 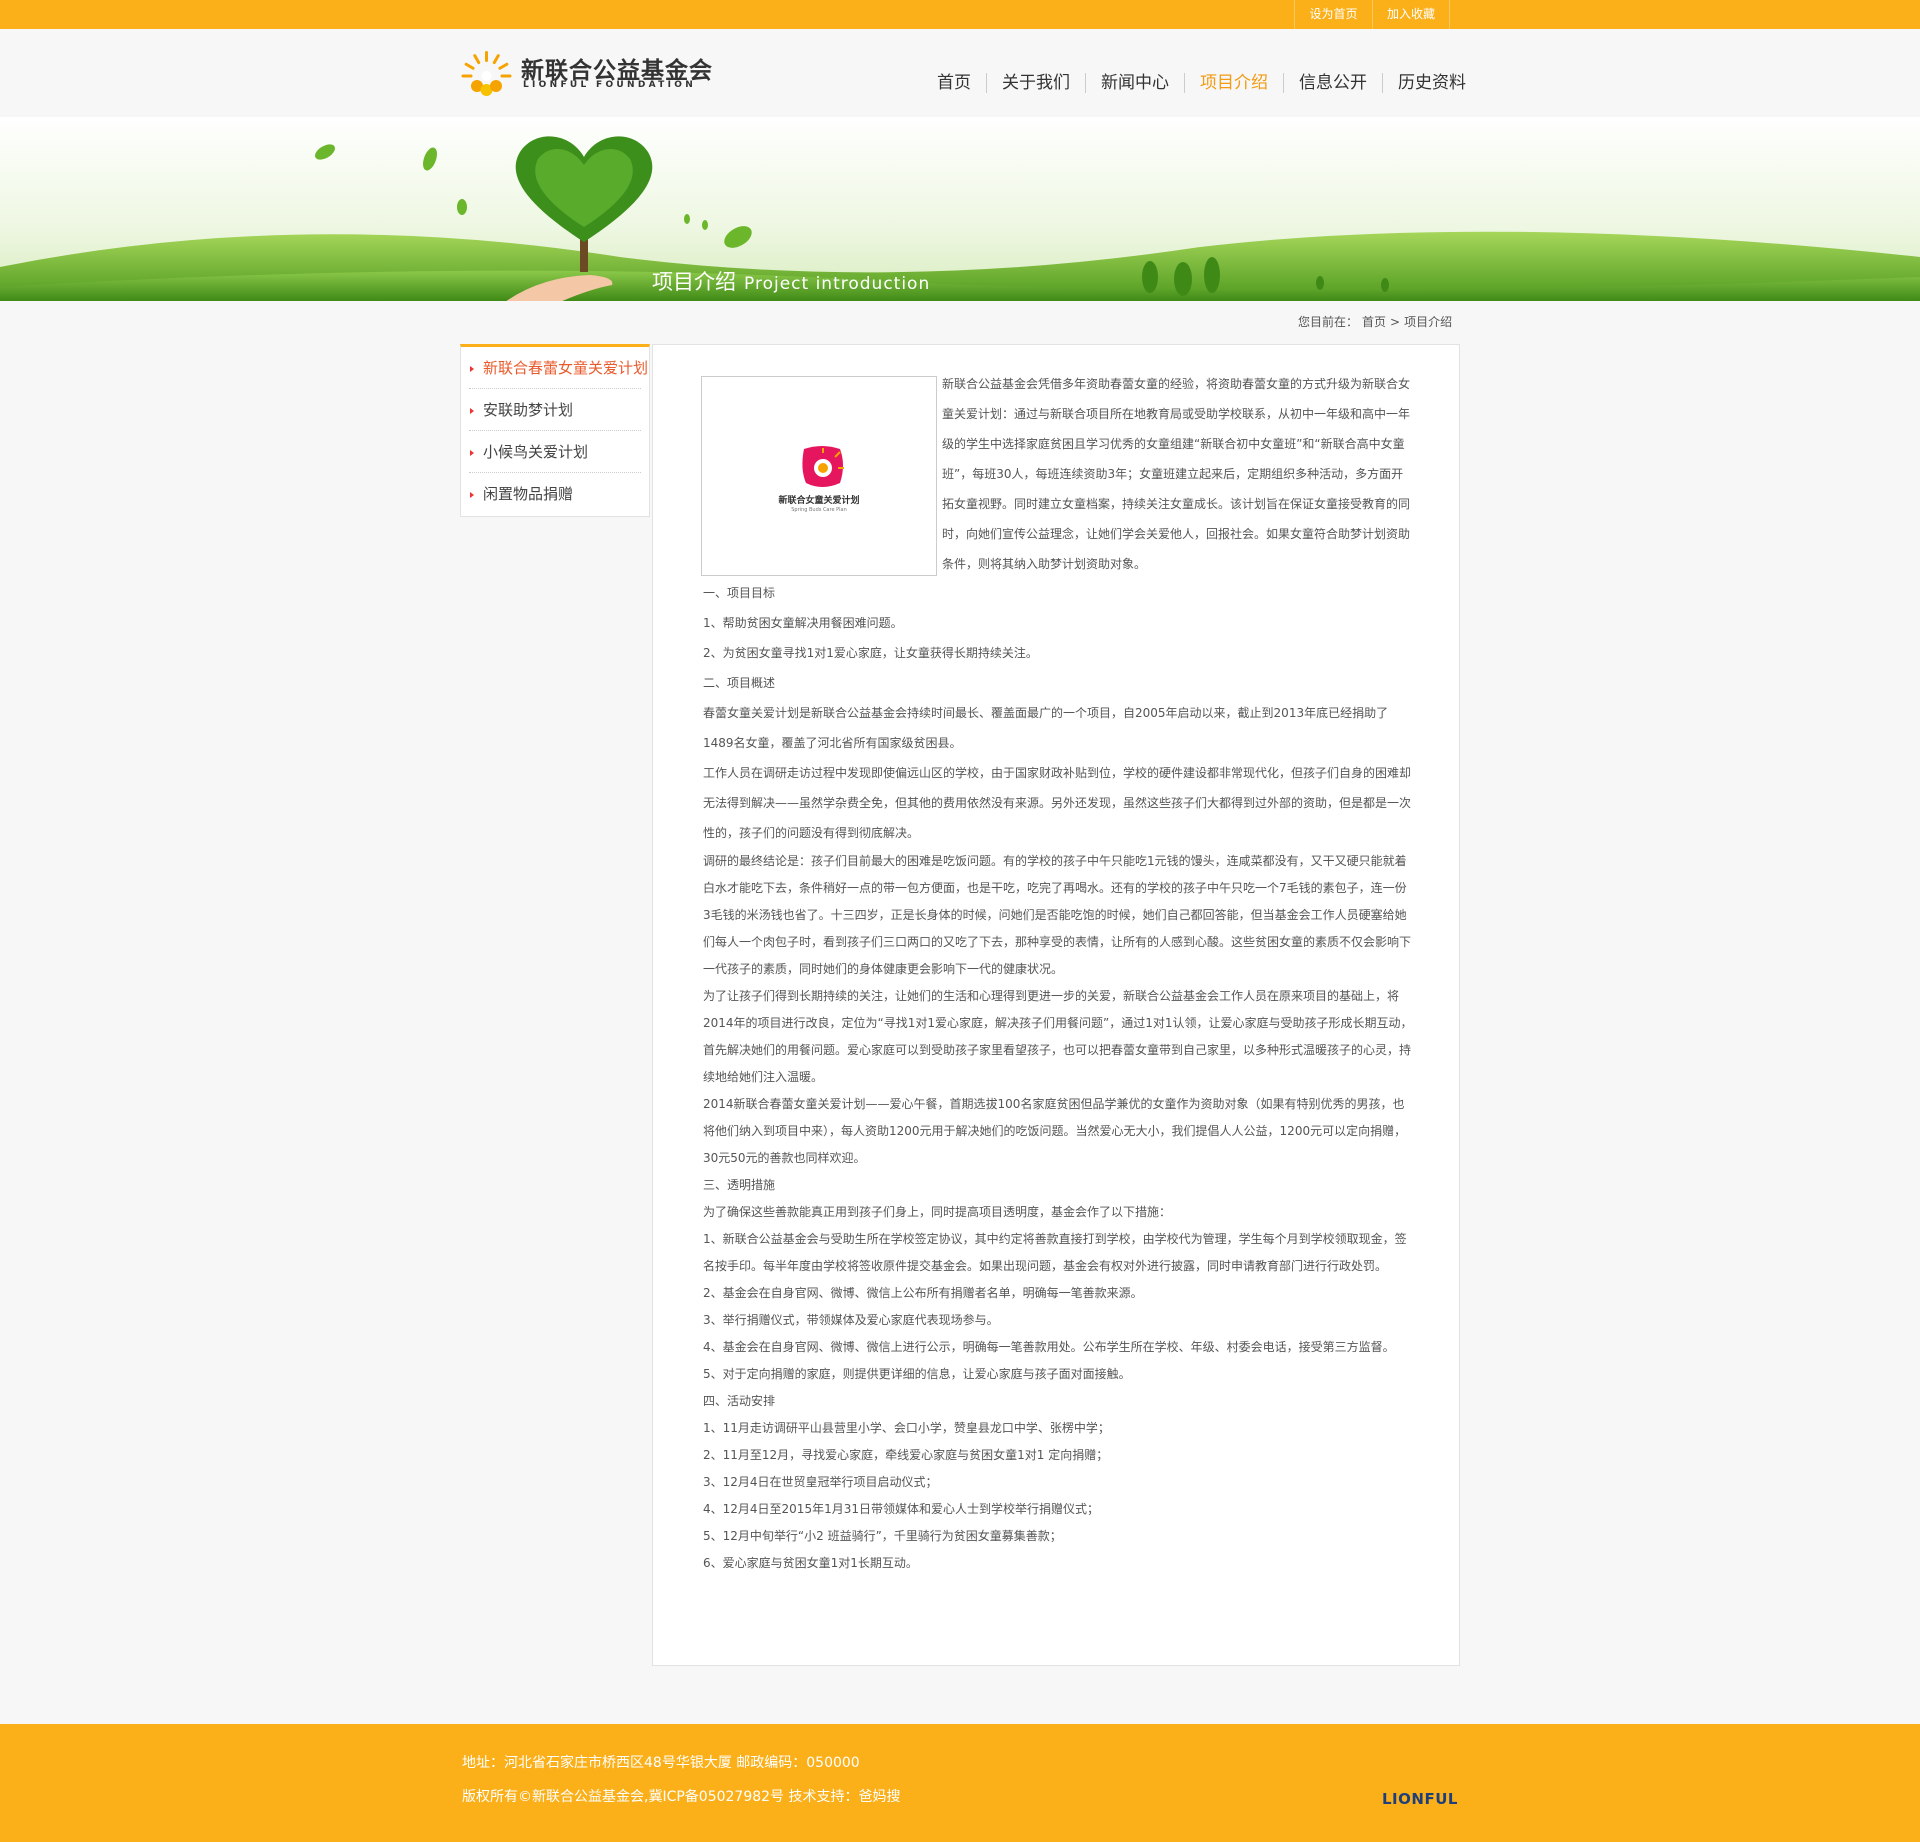 What do you see at coordinates (1328, 322) in the screenshot?
I see `breadcrumb-prefix: 您目前在：` at bounding box center [1328, 322].